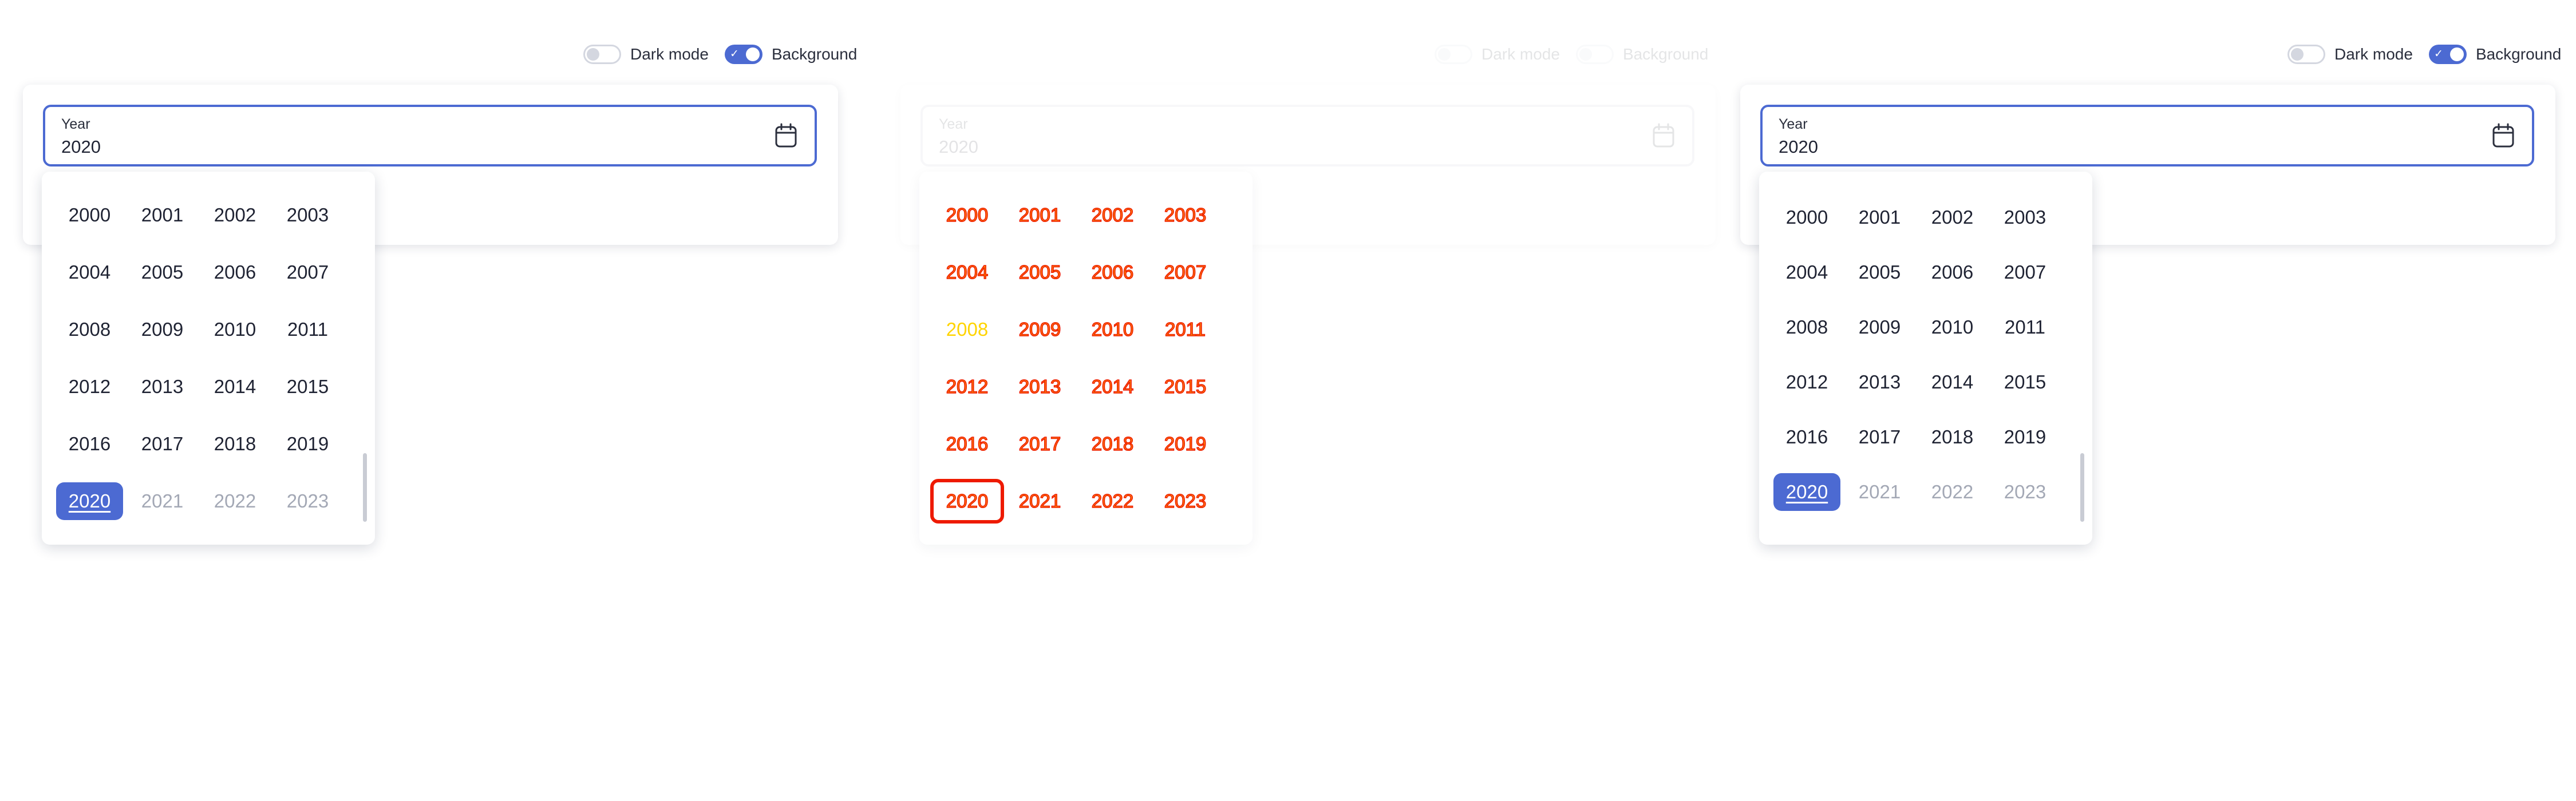  What do you see at coordinates (1641, 55) in the screenshot?
I see `background-toggle: Background` at bounding box center [1641, 55].